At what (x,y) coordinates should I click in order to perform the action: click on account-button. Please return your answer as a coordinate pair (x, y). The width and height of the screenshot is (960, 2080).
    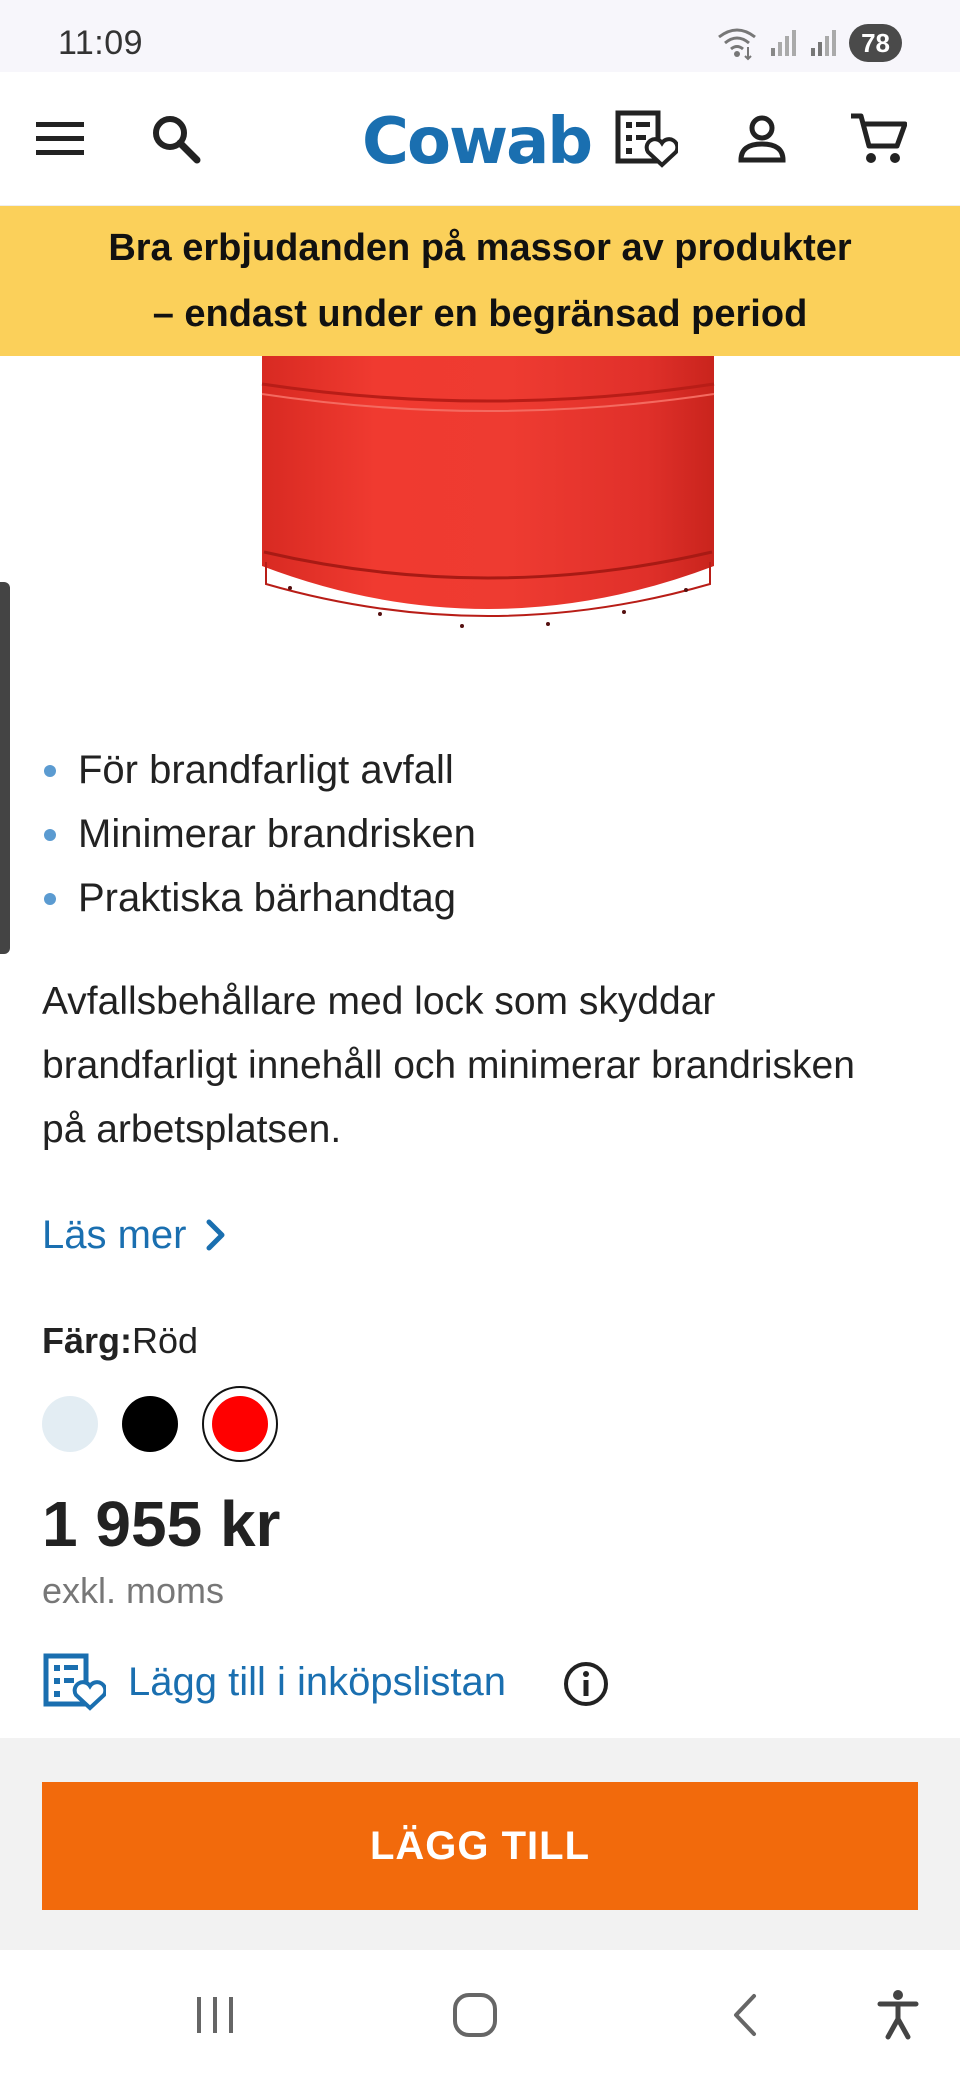
    Looking at the image, I should click on (762, 139).